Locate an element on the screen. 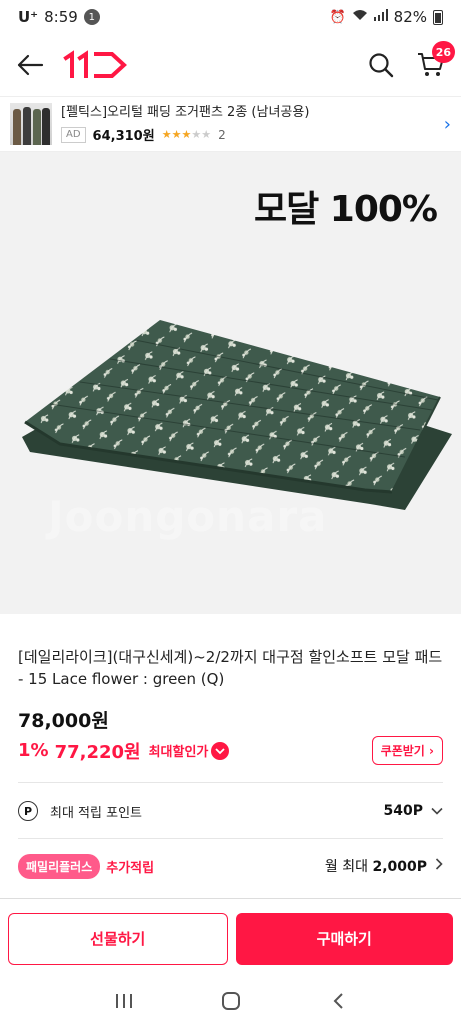  11st-logo-icon is located at coordinates (95, 64).